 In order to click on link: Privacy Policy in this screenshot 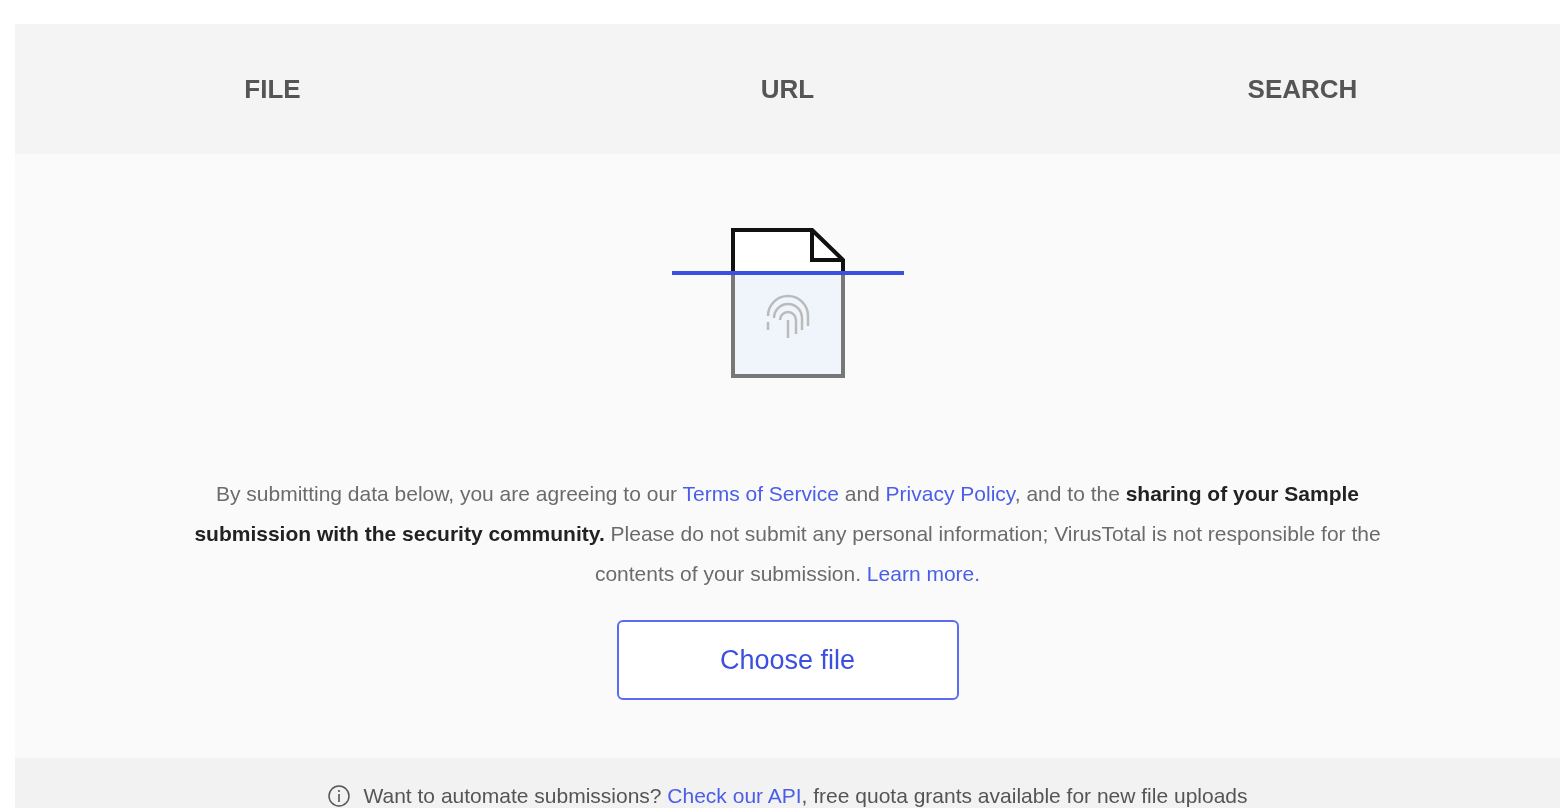, I will do `click(950, 493)`.